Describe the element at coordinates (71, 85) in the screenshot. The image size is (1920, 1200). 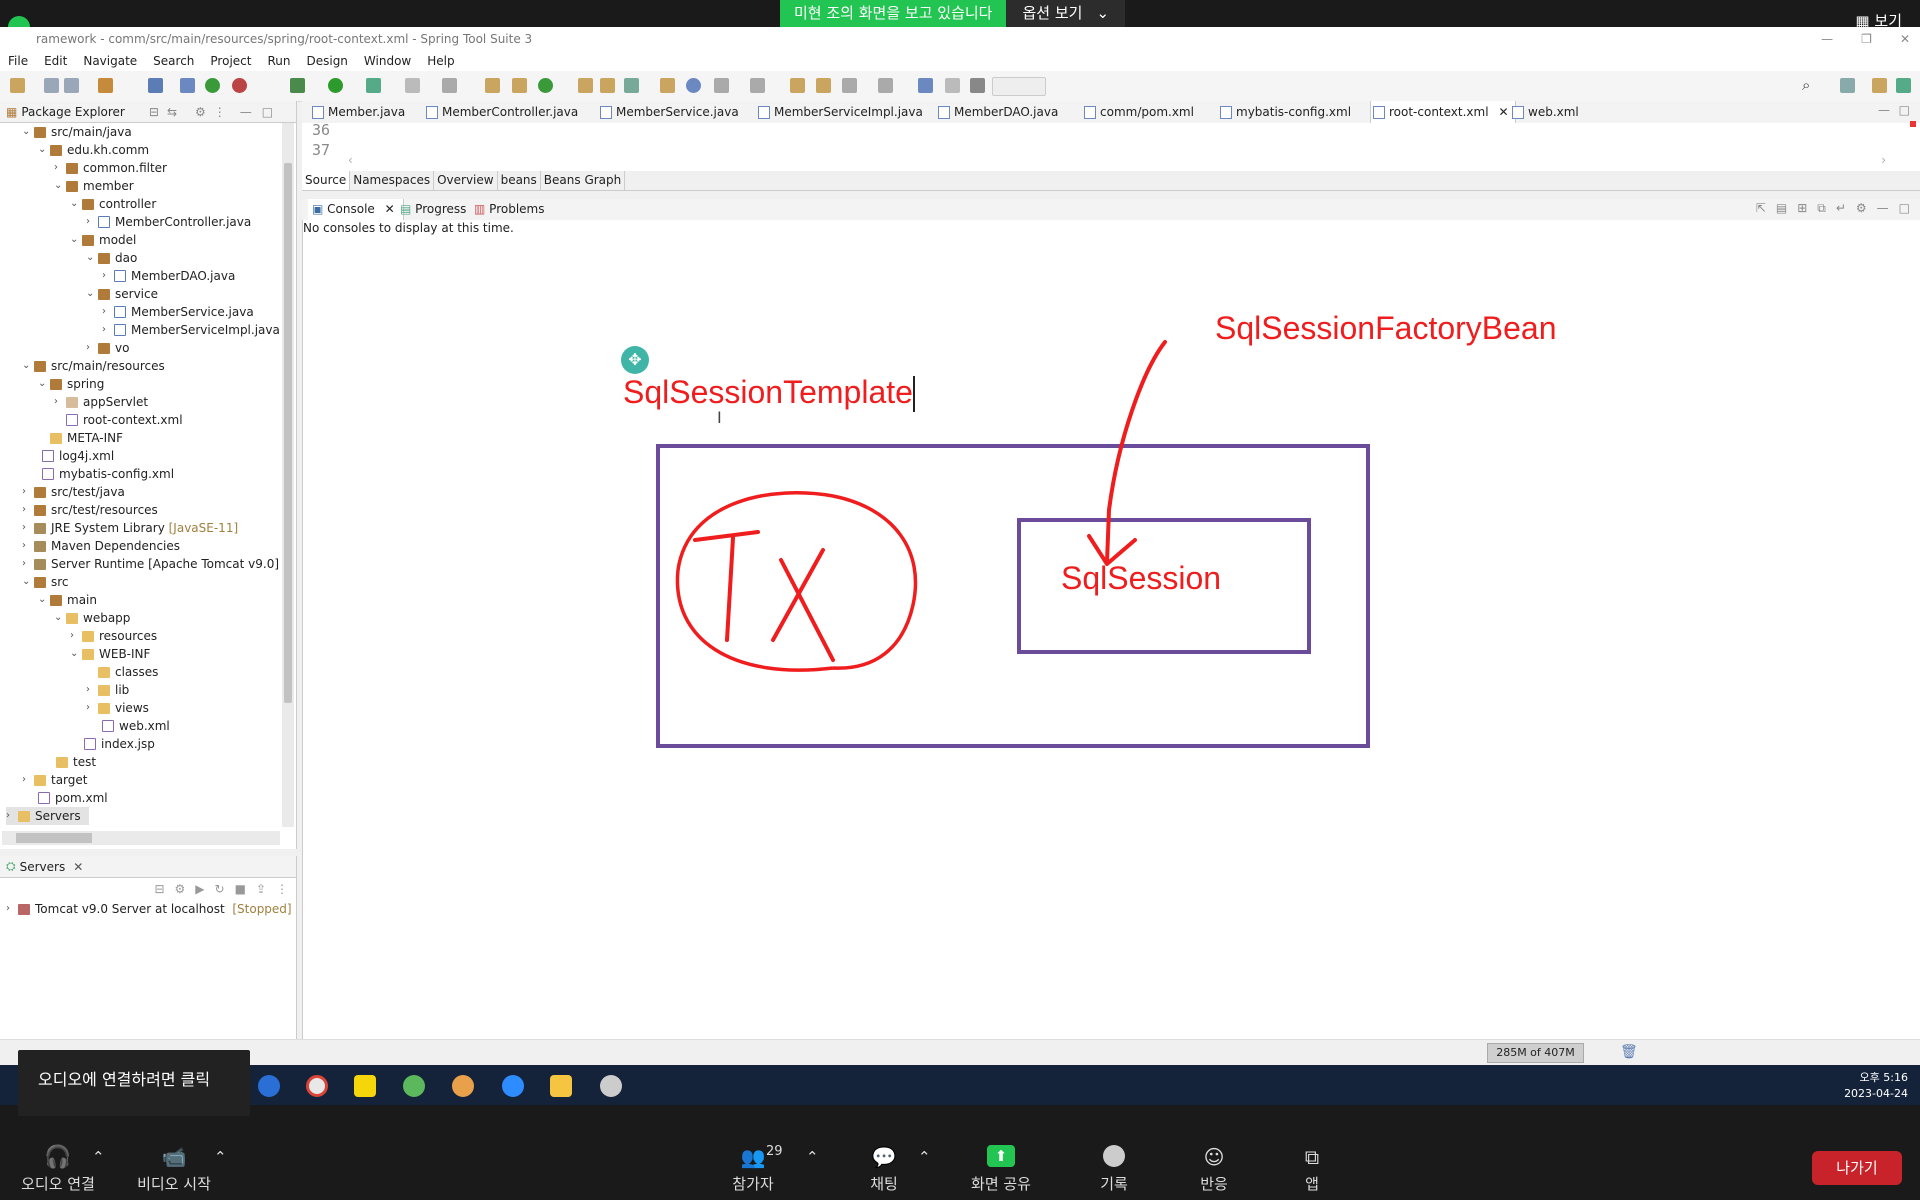
I see `save-all-icon` at that location.